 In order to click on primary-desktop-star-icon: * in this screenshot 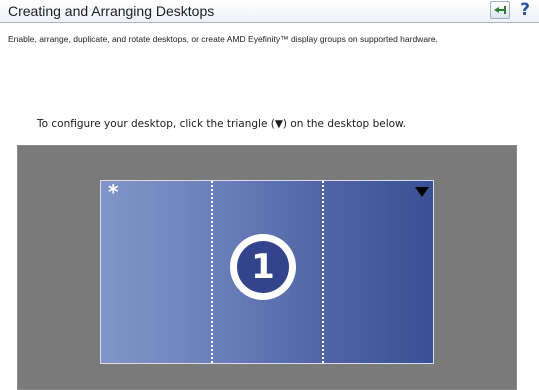, I will do `click(113, 192)`.